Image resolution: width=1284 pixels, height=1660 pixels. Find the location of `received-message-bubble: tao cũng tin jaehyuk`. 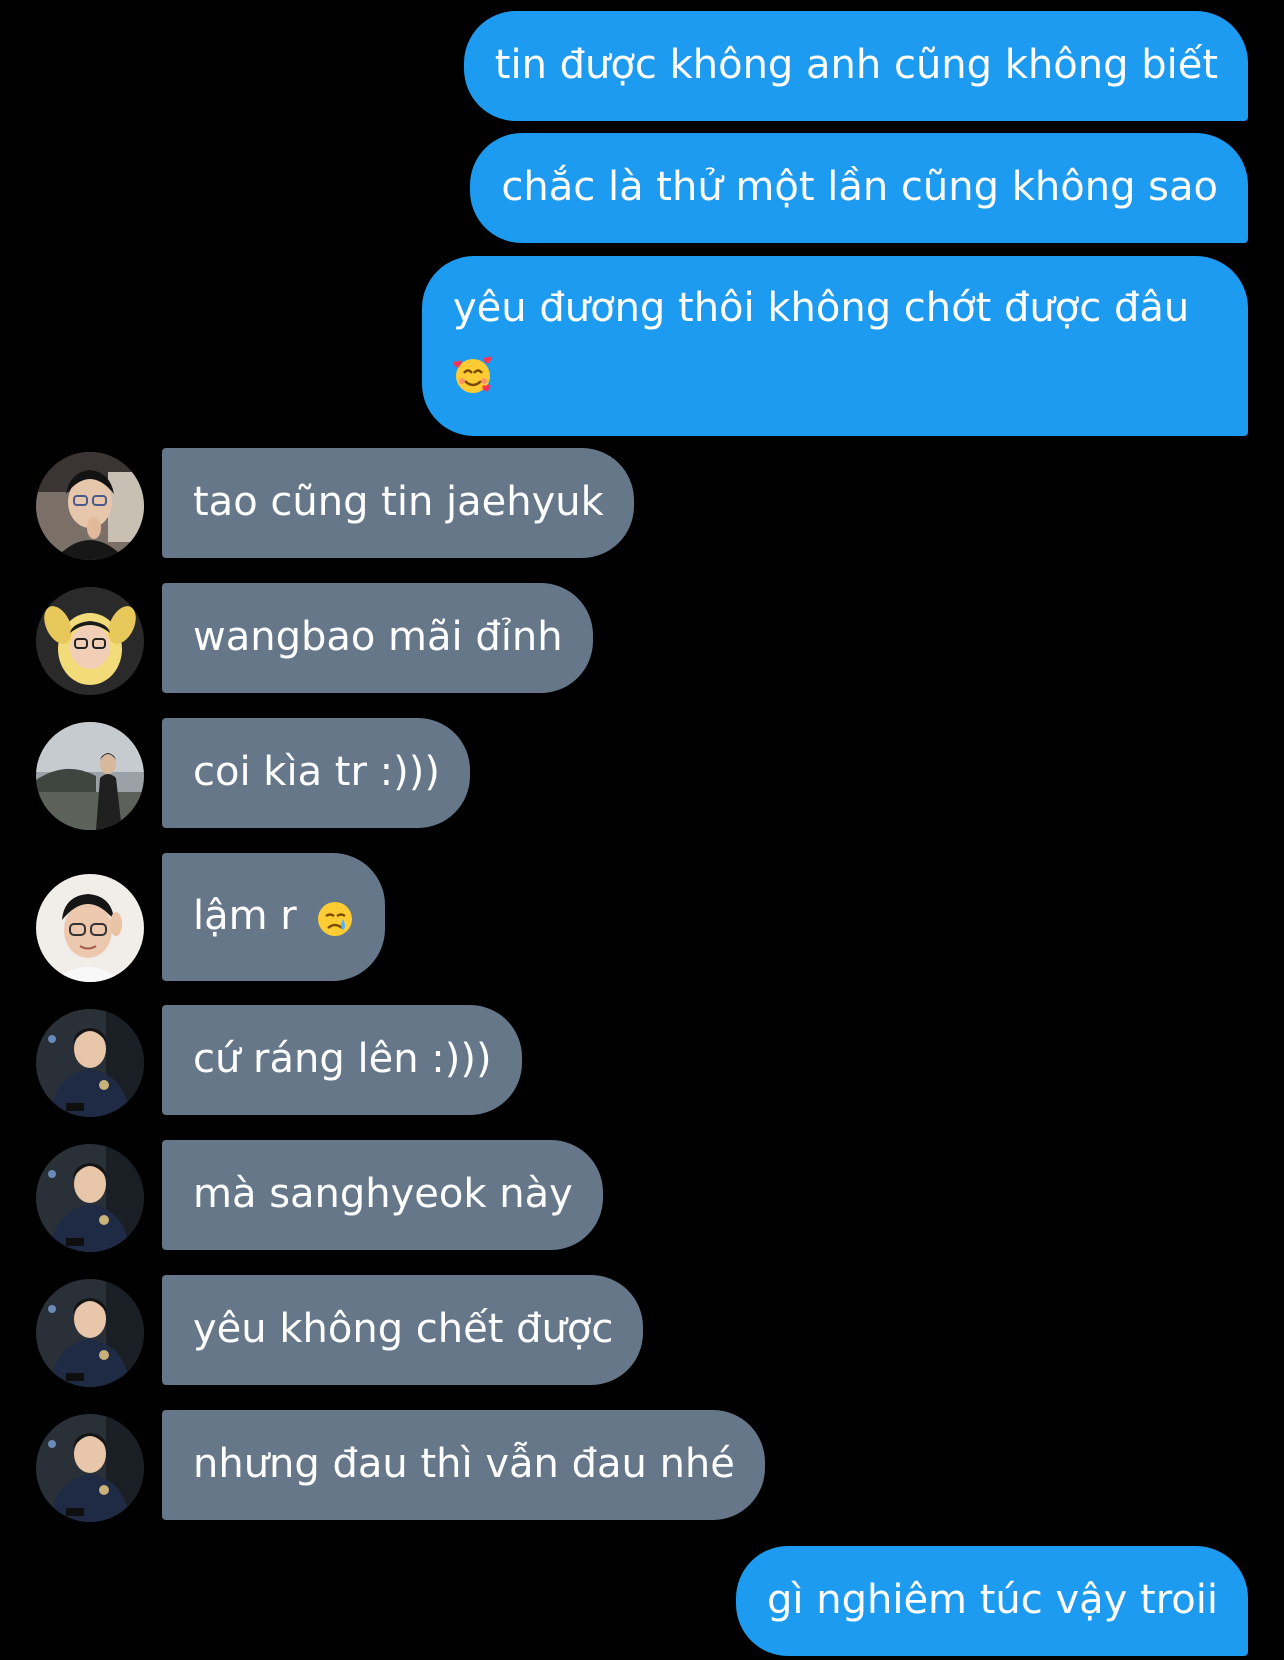

received-message-bubble: tao cũng tin jaehyuk is located at coordinates (398, 503).